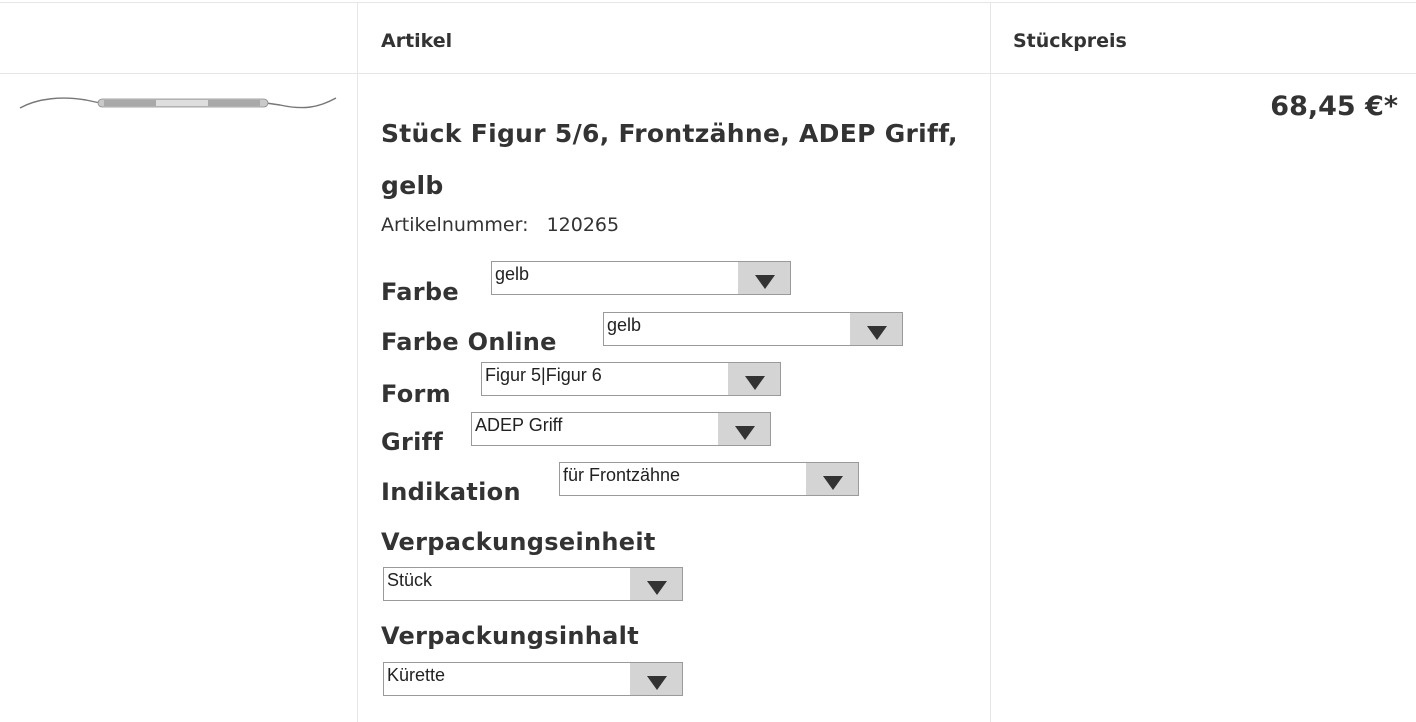 The width and height of the screenshot is (1416, 722). What do you see at coordinates (519, 425) in the screenshot?
I see `select-griff-value: ADEP Griff` at bounding box center [519, 425].